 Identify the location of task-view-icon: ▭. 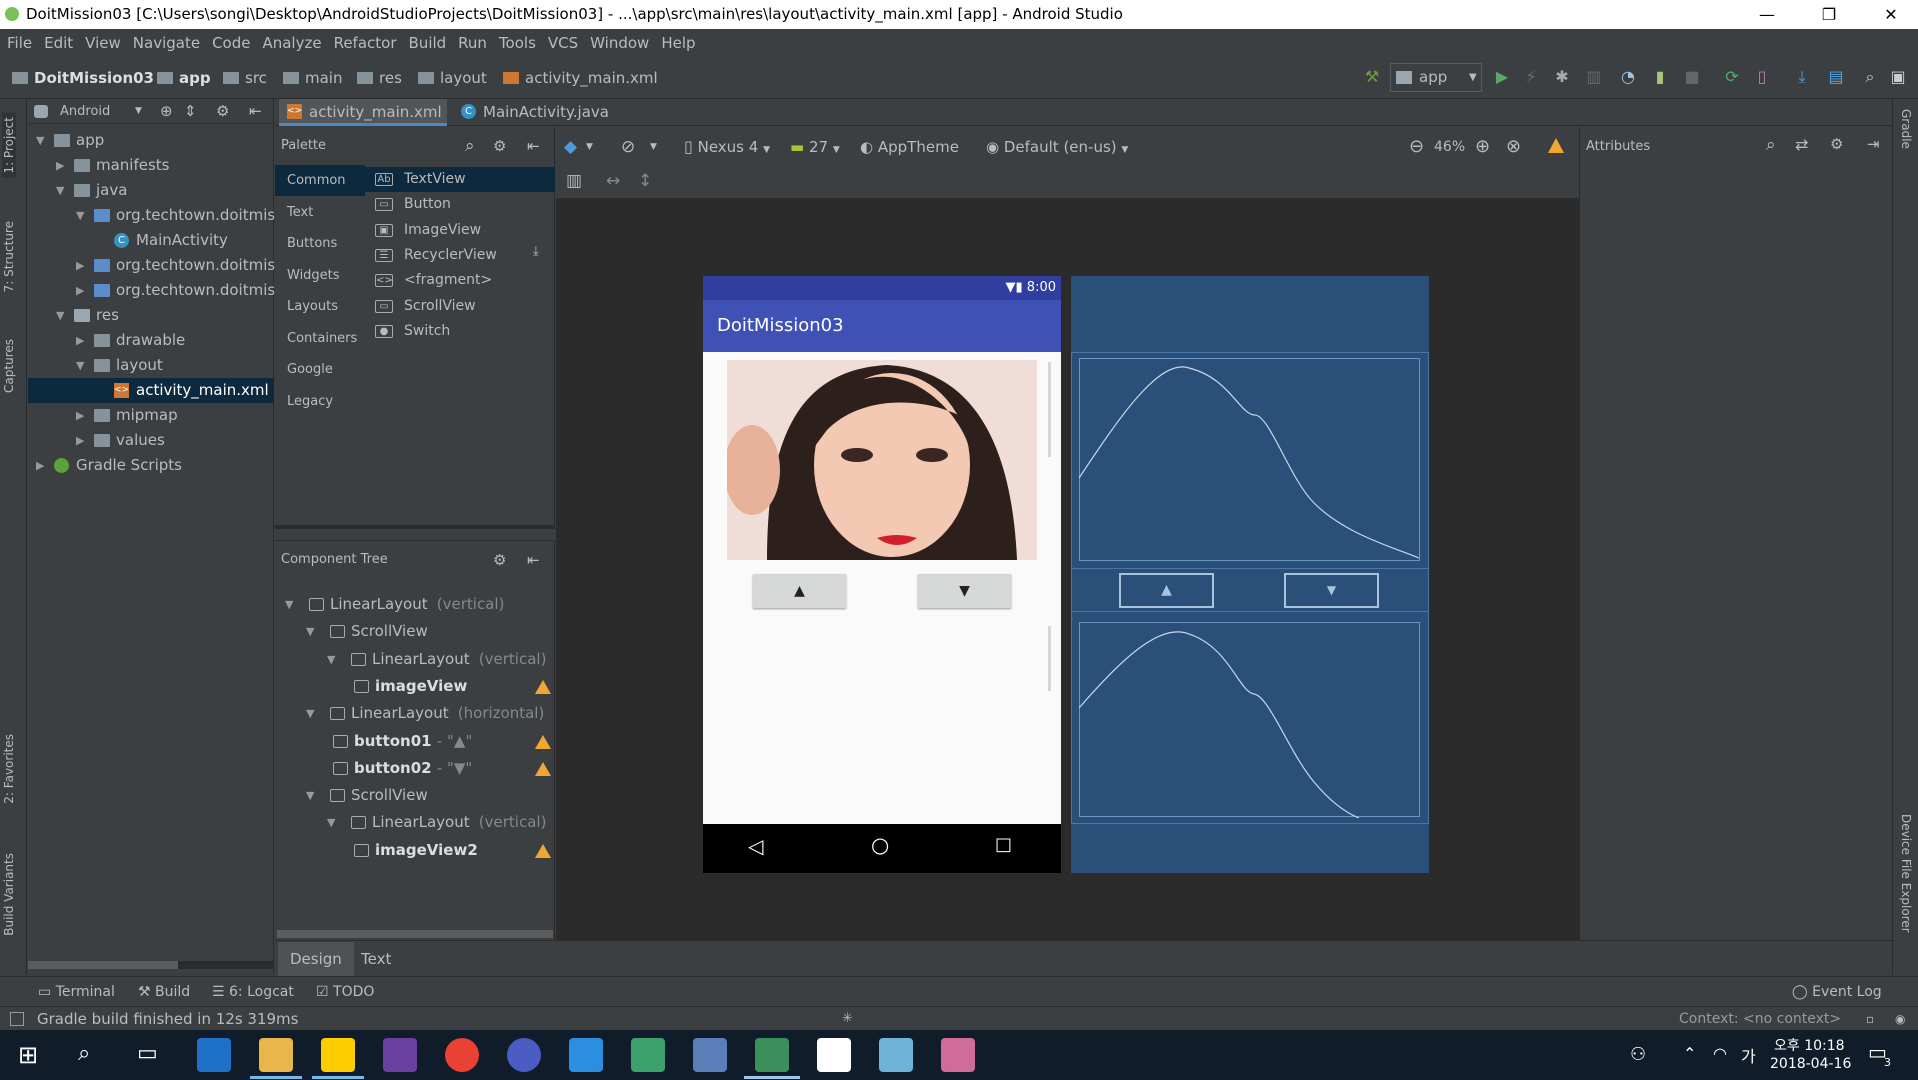
(147, 1053).